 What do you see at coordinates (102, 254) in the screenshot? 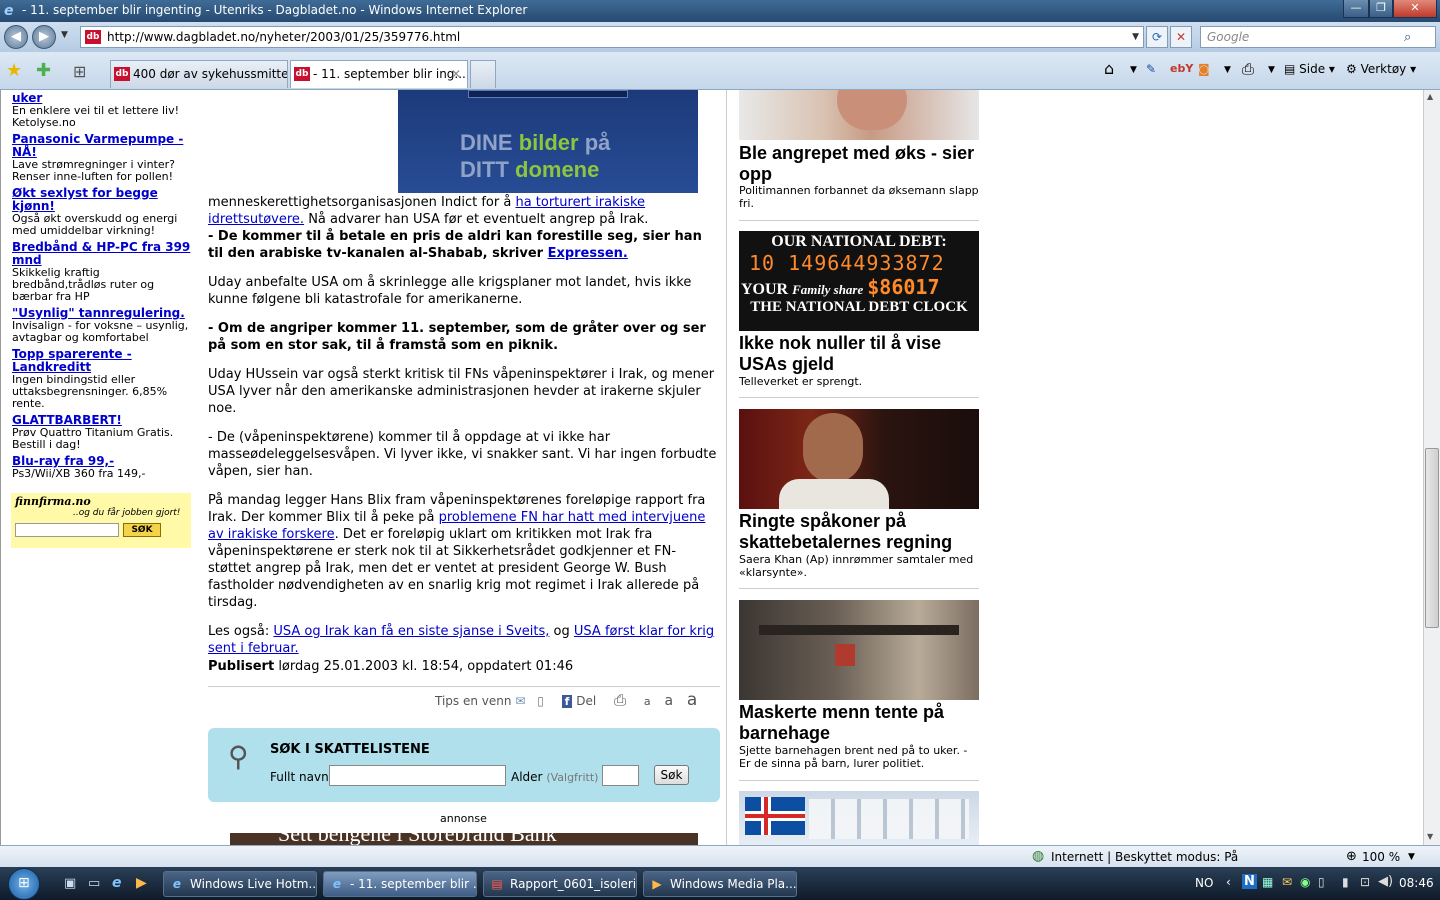
I see `ad-title: Bredbånd & HP-PC fra 399 mnd` at bounding box center [102, 254].